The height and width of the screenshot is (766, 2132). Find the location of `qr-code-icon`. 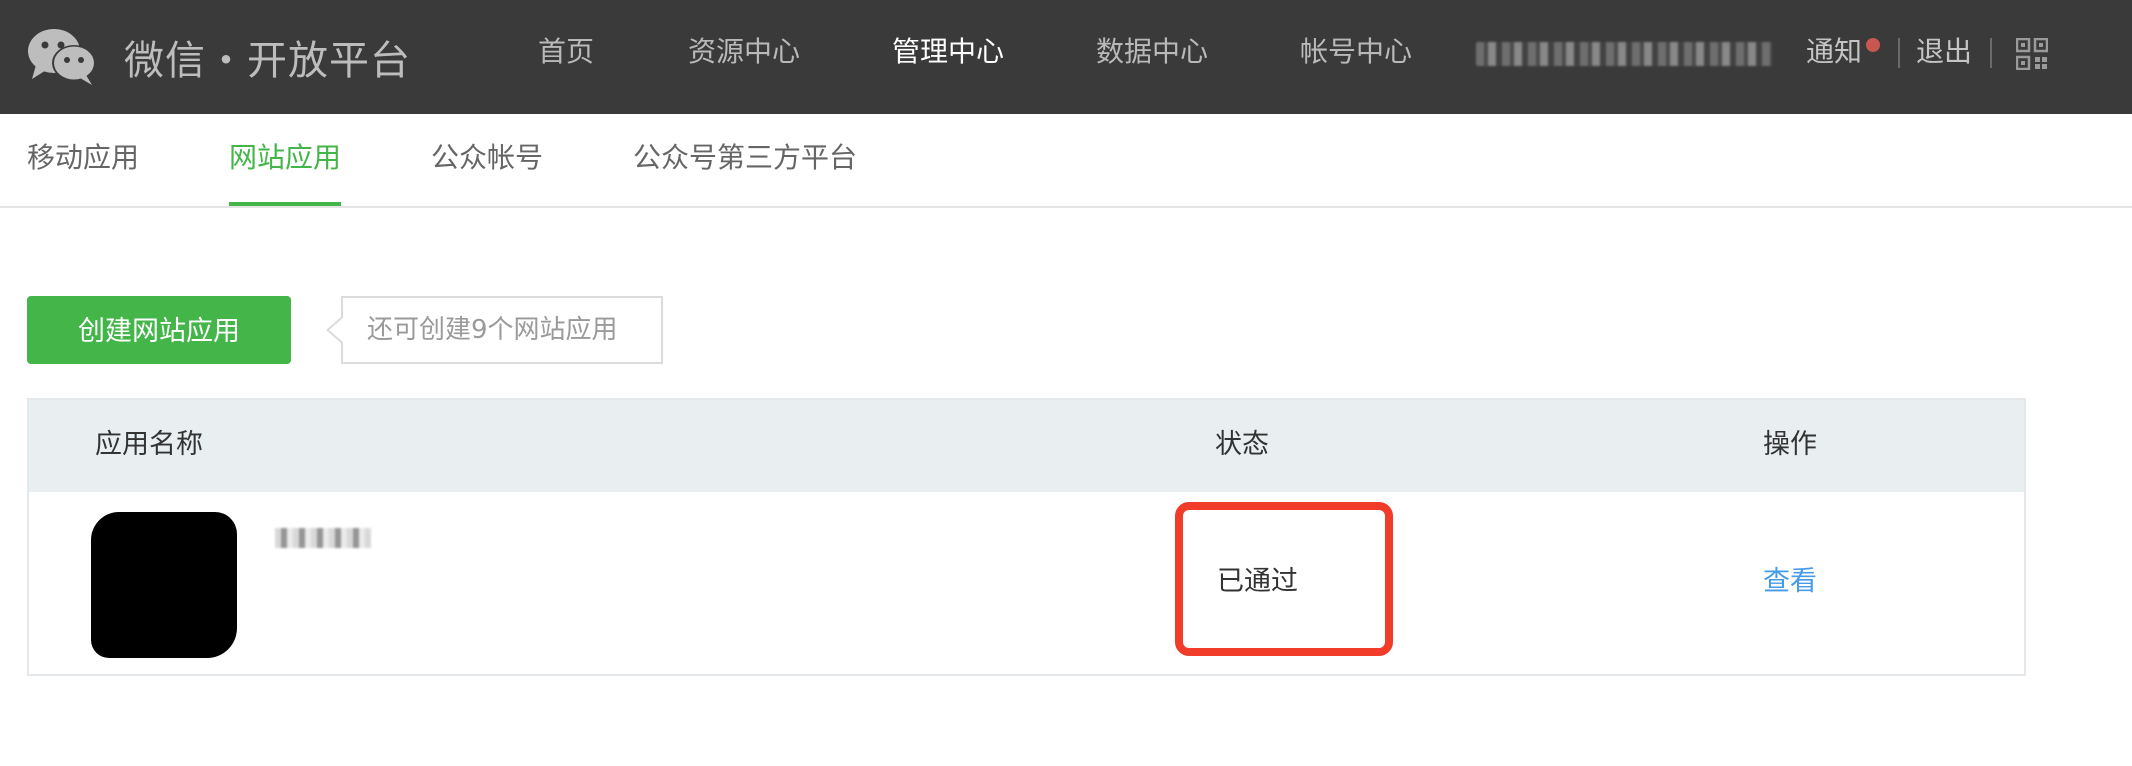

qr-code-icon is located at coordinates (2032, 54).